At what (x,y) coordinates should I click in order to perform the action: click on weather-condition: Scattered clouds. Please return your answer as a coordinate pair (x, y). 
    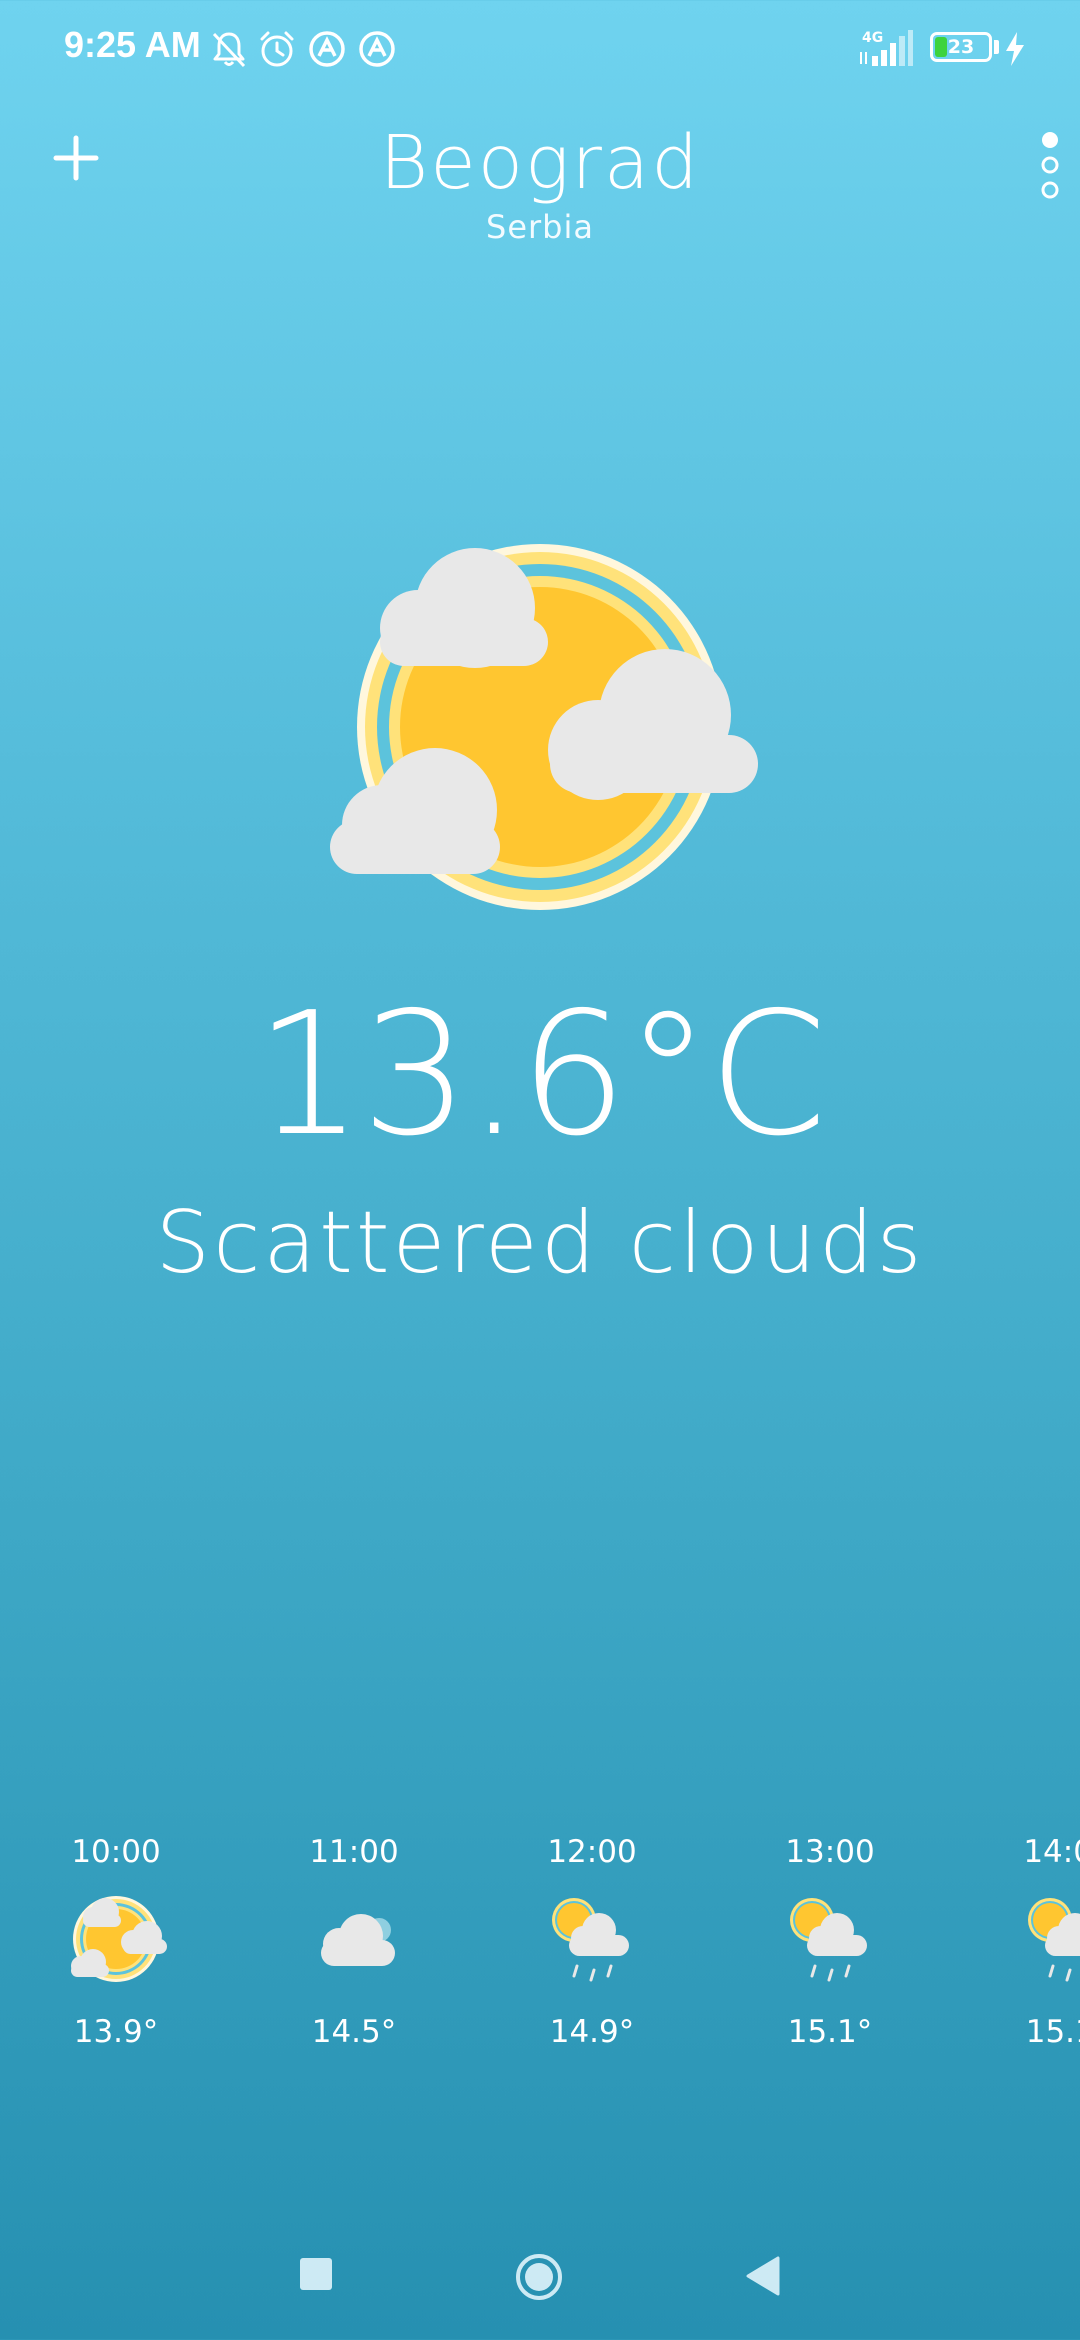
    Looking at the image, I should click on (540, 1243).